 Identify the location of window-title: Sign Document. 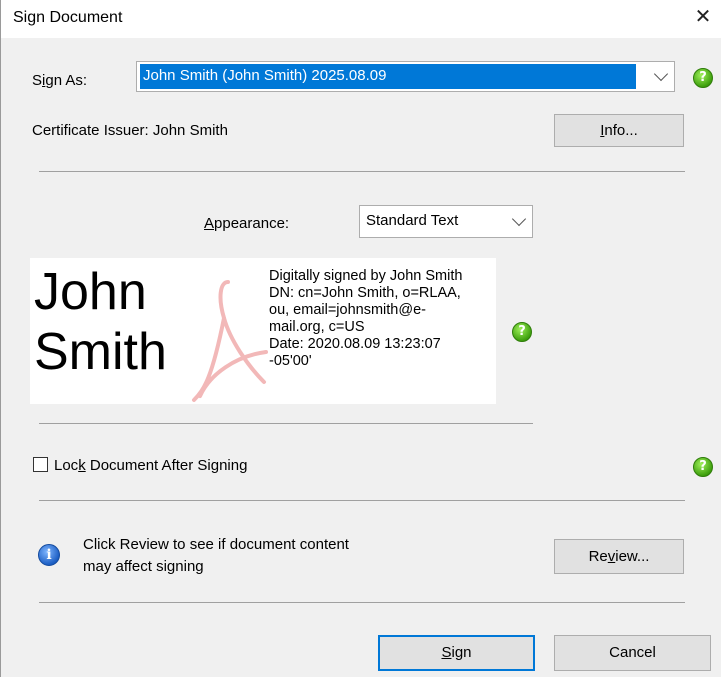
(68, 17).